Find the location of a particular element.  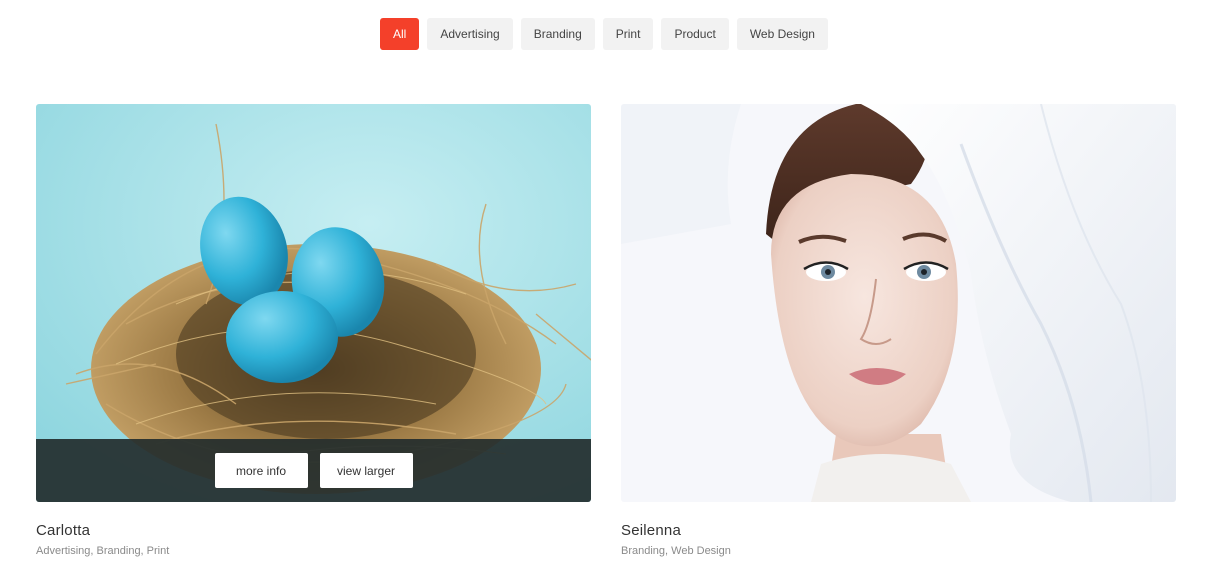

filter-product-button: Product is located at coordinates (695, 34).